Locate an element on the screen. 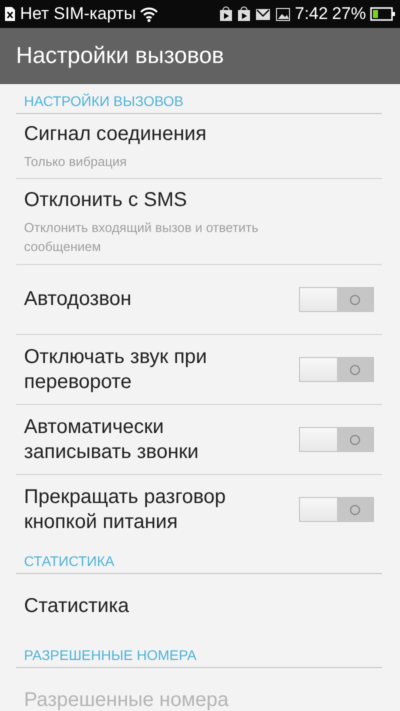 The image size is (400, 711). setting-title: Автодозвон is located at coordinates (78, 299).